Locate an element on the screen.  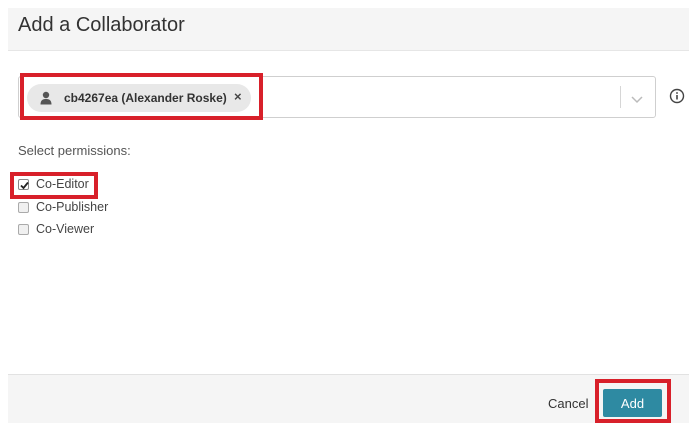
permissions-label: Select permissions: is located at coordinates (74, 150).